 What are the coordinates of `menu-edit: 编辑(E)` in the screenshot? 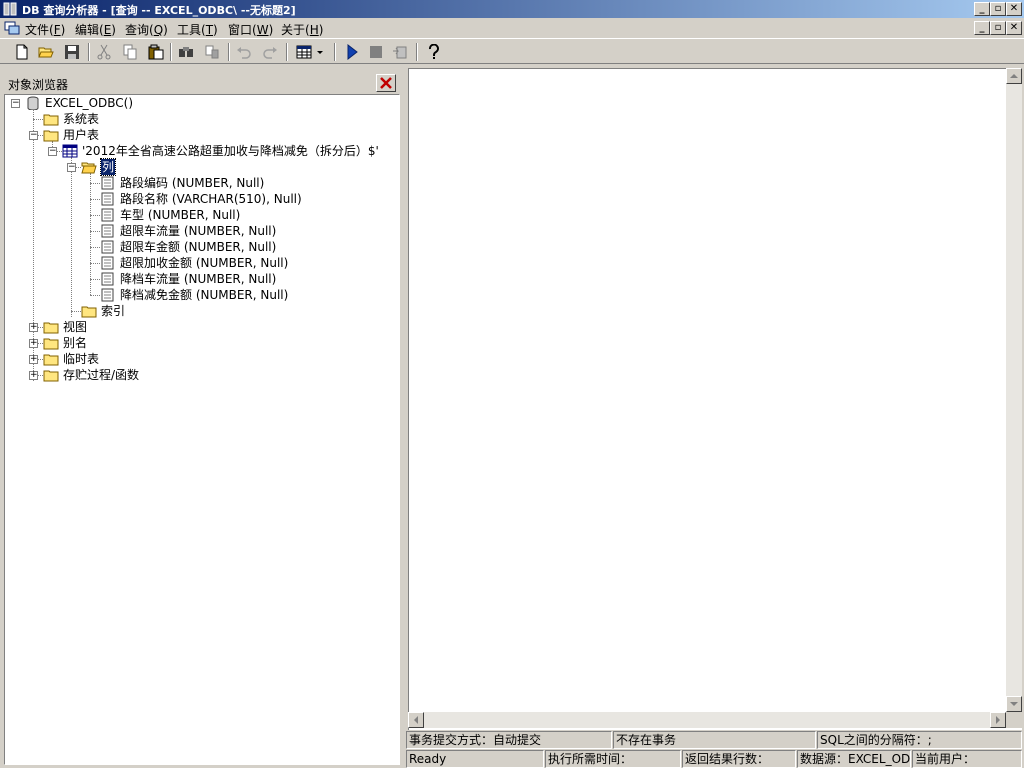 It's located at (95, 29).